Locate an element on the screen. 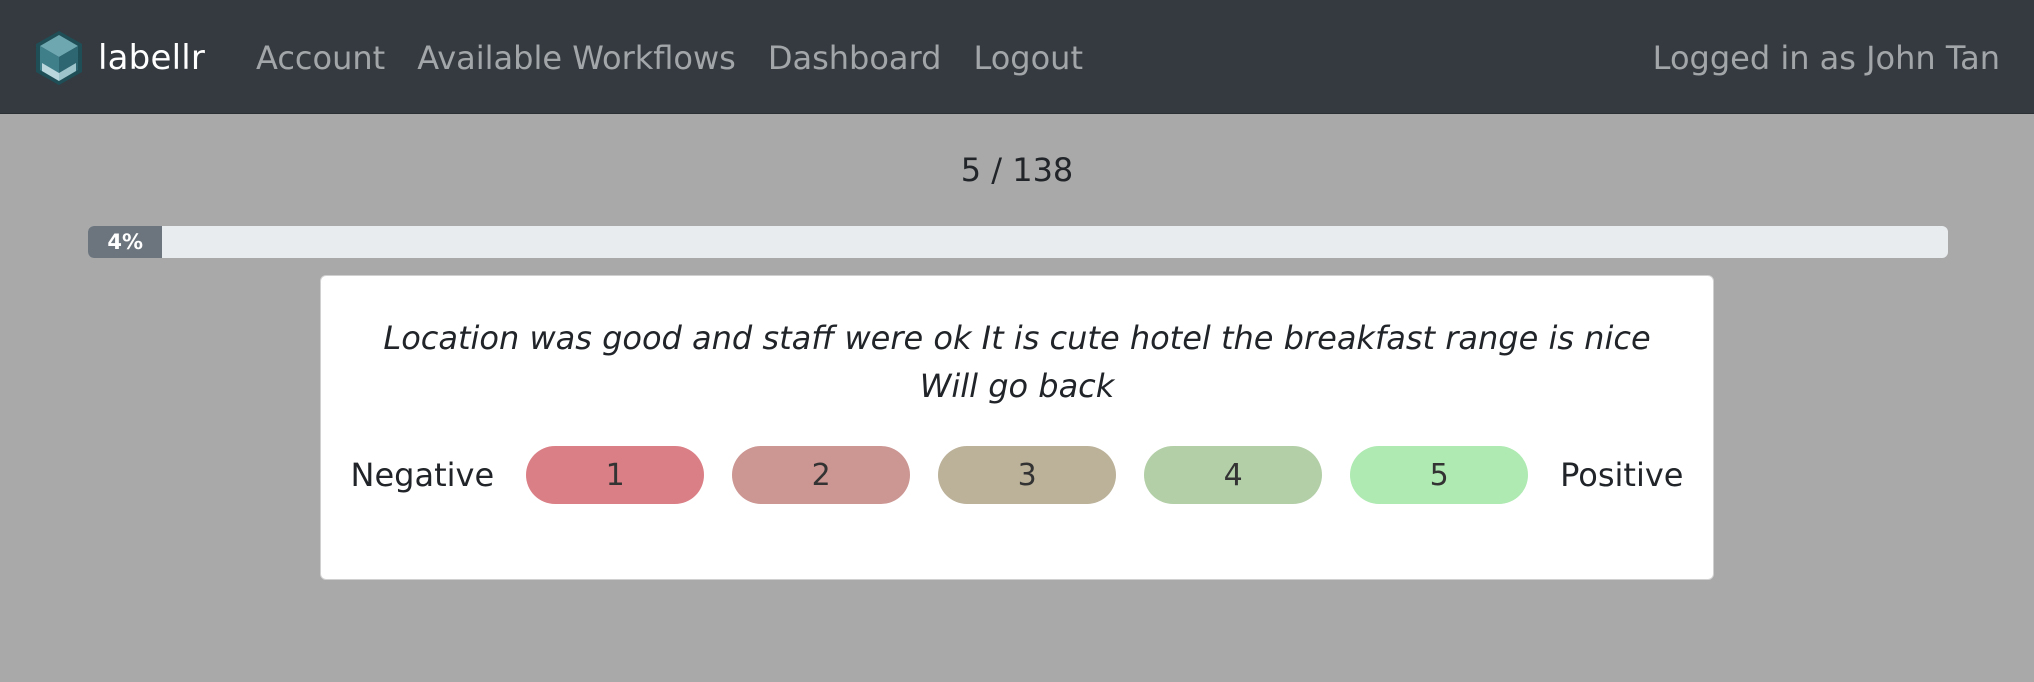  brand-link: labellr is located at coordinates (119, 58).